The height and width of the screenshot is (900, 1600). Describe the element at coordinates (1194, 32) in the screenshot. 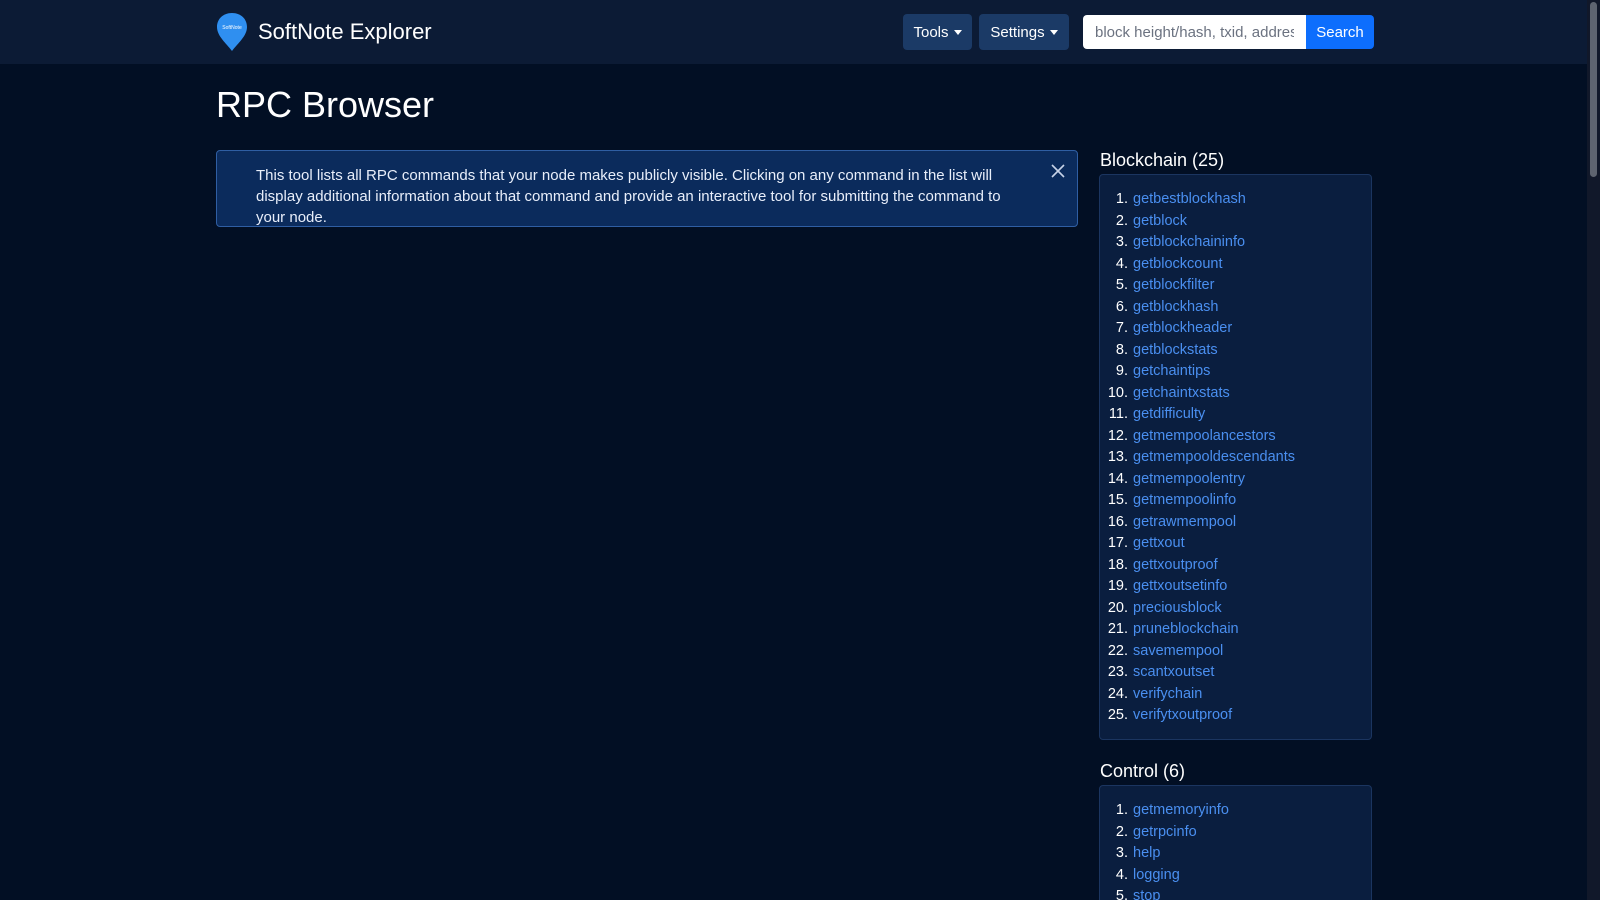

I see `search-input` at that location.